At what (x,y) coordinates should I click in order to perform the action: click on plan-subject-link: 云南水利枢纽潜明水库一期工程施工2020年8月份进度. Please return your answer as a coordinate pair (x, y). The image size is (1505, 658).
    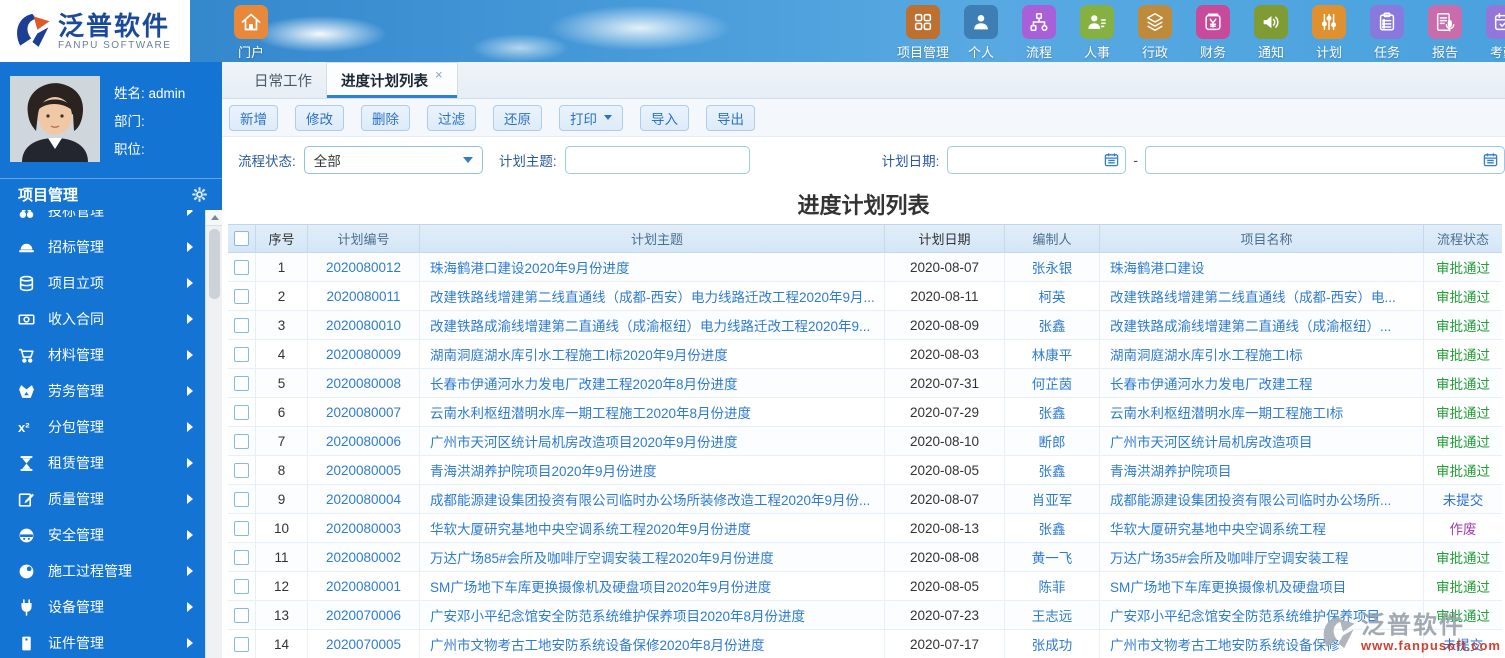
    Looking at the image, I should click on (590, 412).